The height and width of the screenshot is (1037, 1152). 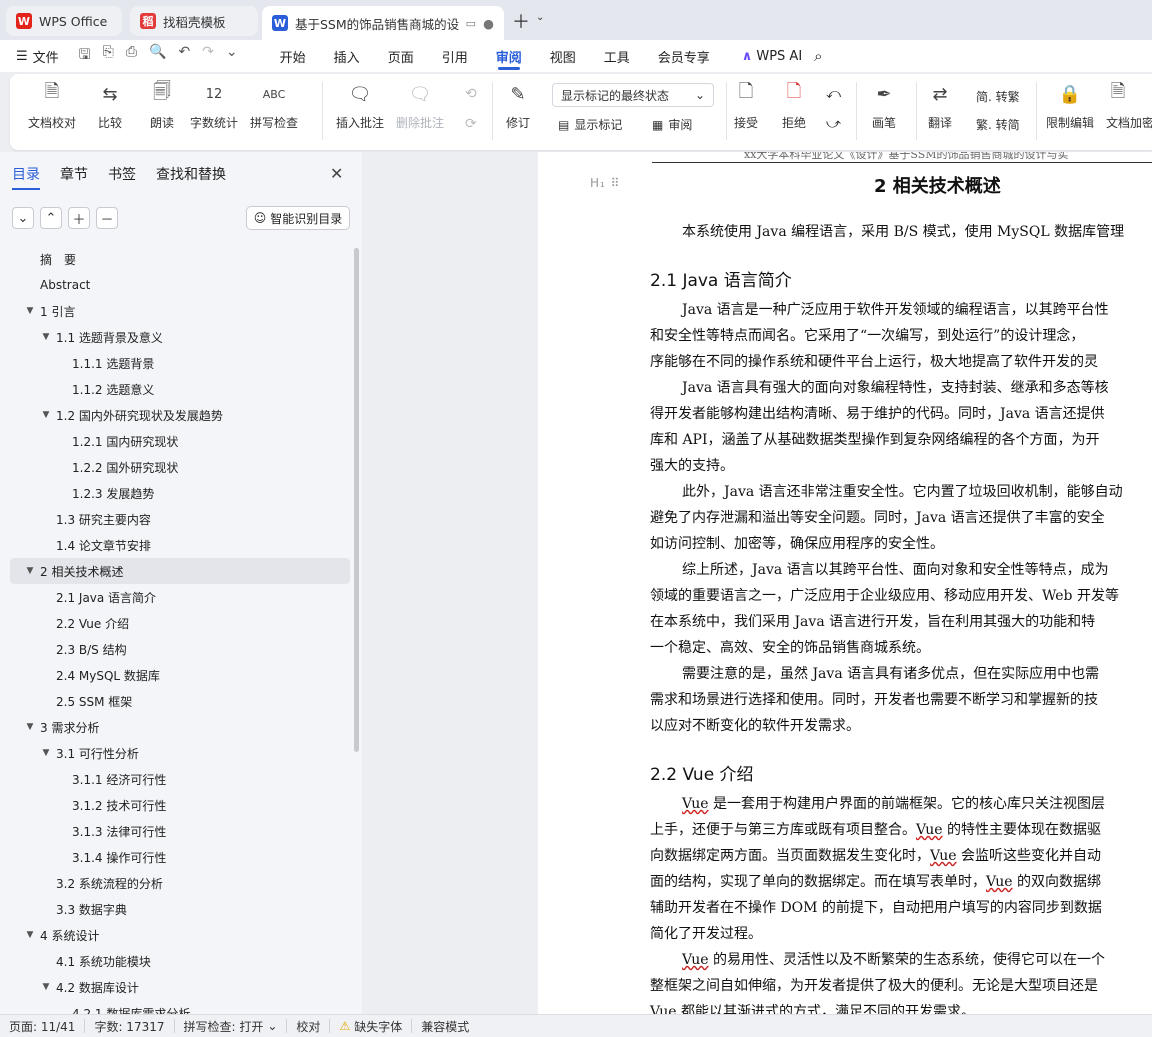 I want to click on insert-comment-button: 🗨 插入批注, so click(x=360, y=106).